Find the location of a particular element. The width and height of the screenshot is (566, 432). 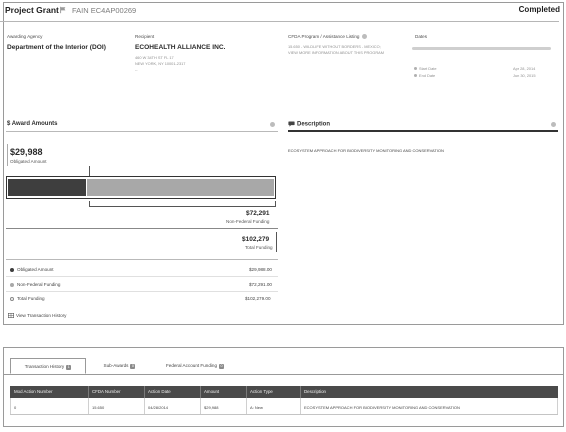

award-amounts-heading: $ Award Amounts is located at coordinates (32, 124).